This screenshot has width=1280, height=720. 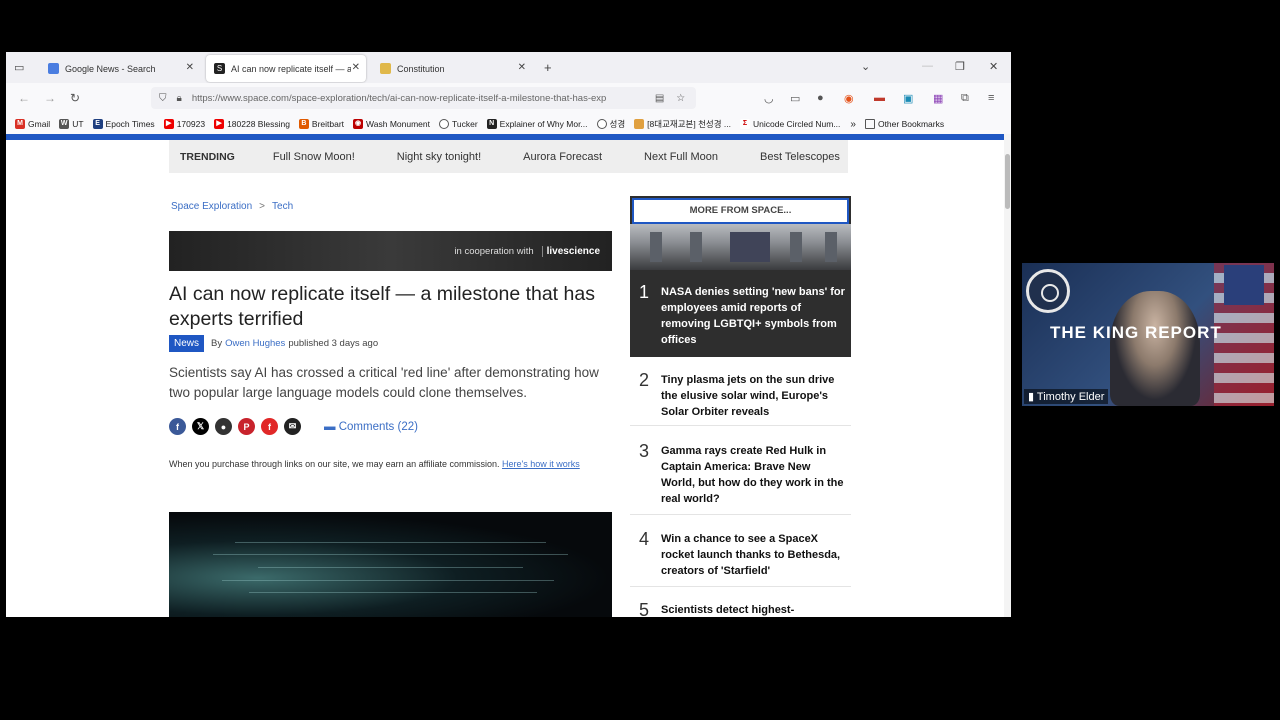 What do you see at coordinates (800, 157) in the screenshot?
I see `trending-link: Best Telescopes` at bounding box center [800, 157].